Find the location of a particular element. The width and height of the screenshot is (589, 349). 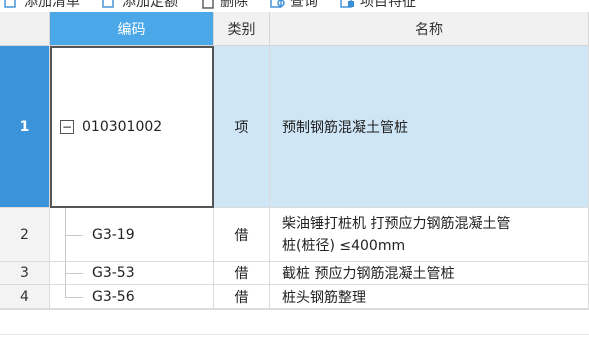

project-feature-button: 项目特征 is located at coordinates (378, 5).